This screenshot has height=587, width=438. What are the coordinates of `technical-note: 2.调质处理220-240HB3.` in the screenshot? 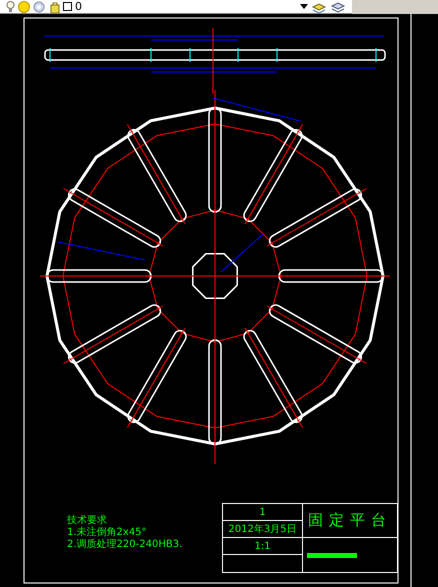 It's located at (124, 545).